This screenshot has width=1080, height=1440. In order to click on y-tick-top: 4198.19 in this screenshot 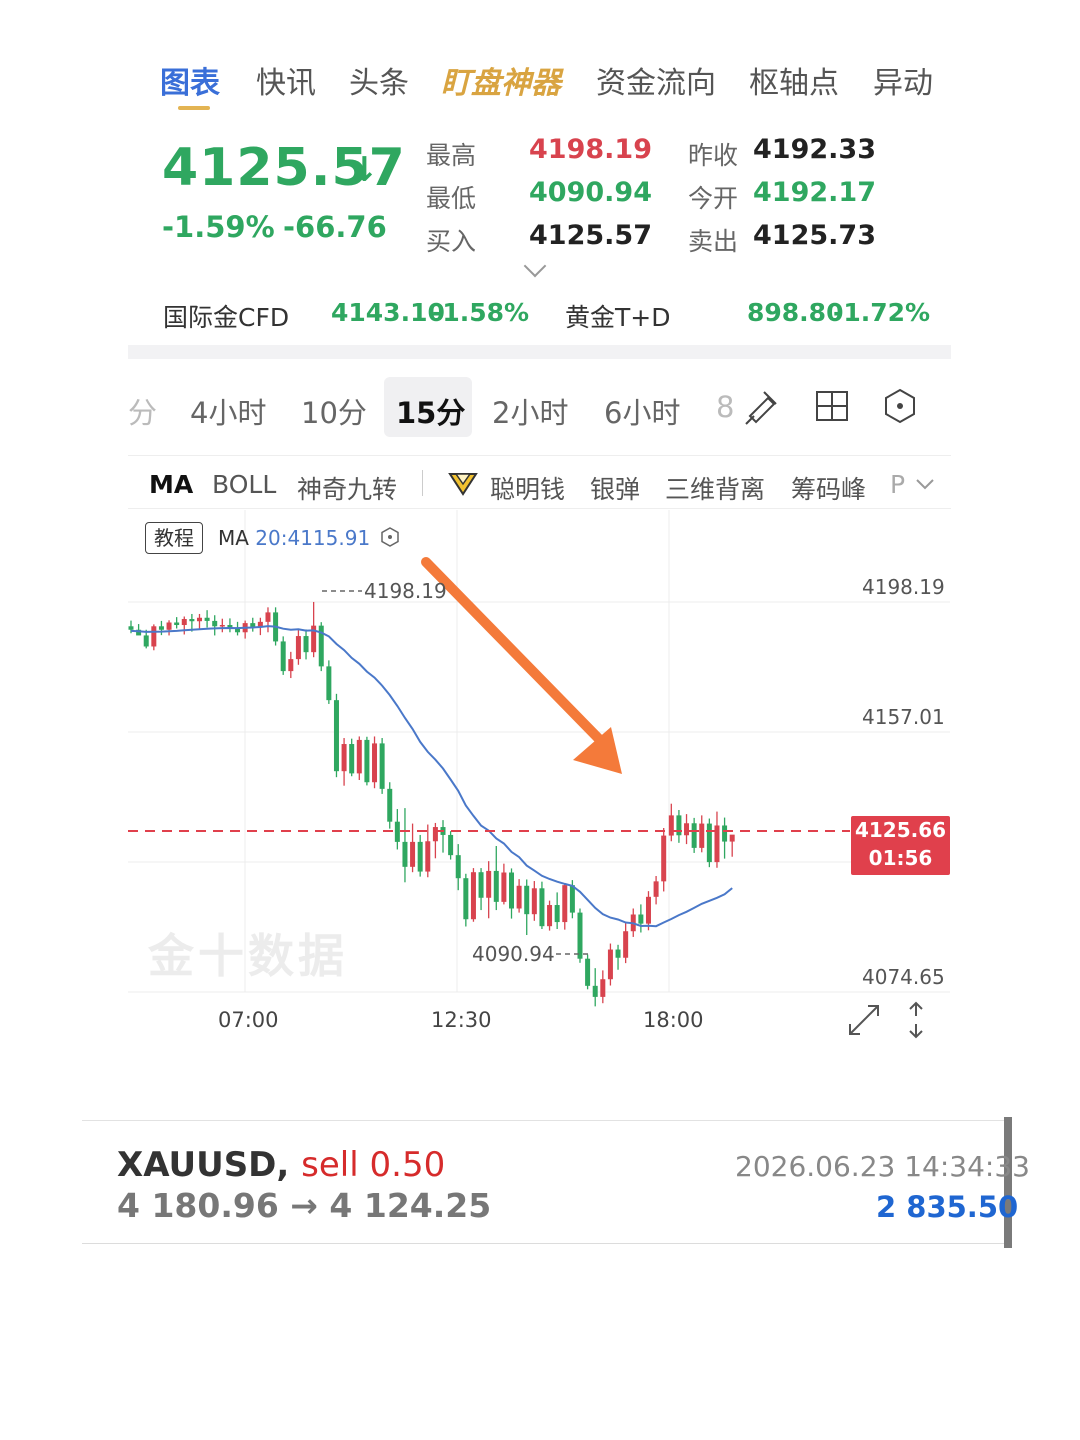, I will do `click(903, 587)`.